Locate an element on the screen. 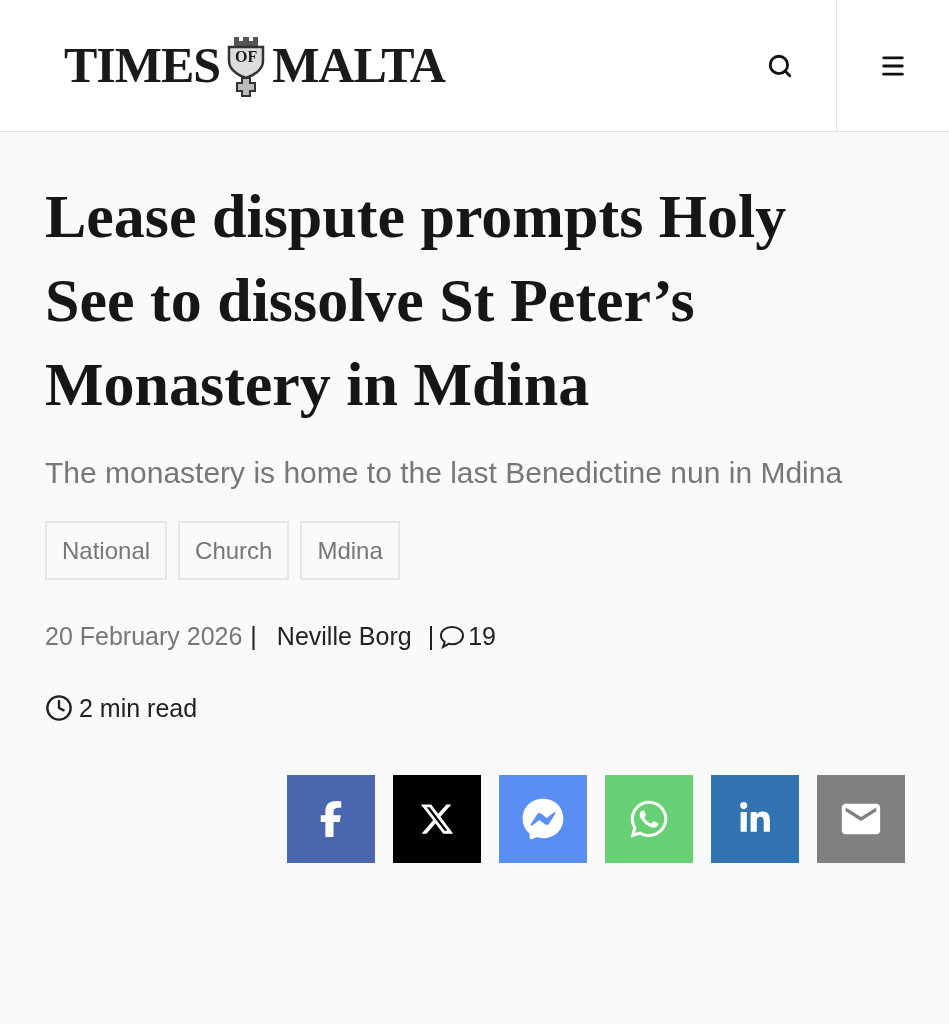  linkedin-share-button is located at coordinates (755, 819).